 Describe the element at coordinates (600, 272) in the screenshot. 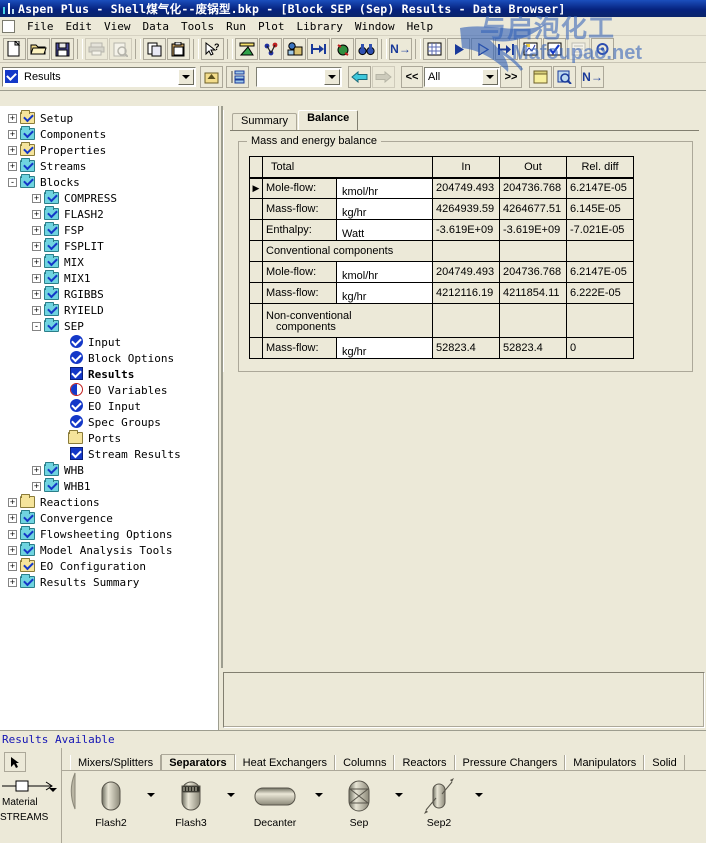

I see `rel-diff-value: 6.2147E-05` at that location.